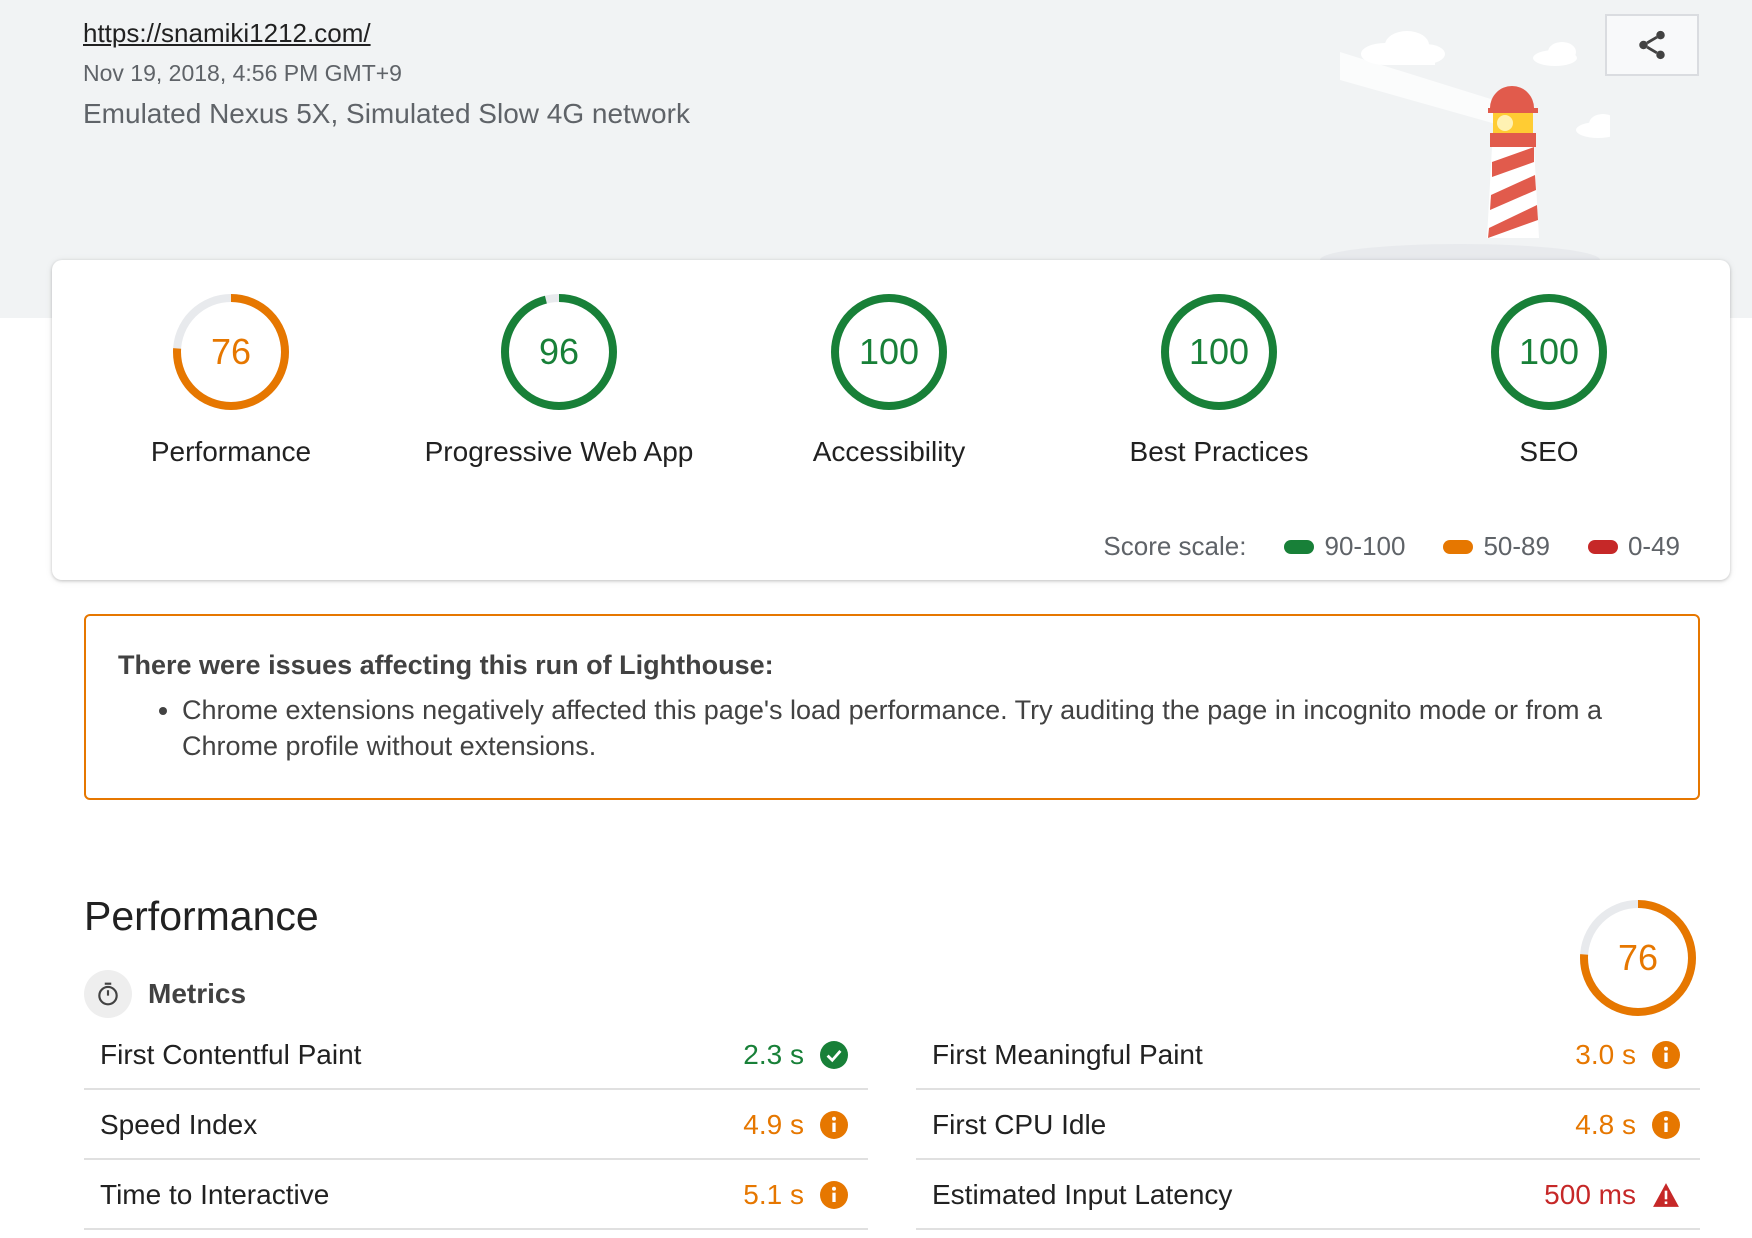 This screenshot has height=1238, width=1752. I want to click on share-icon, so click(1652, 45).